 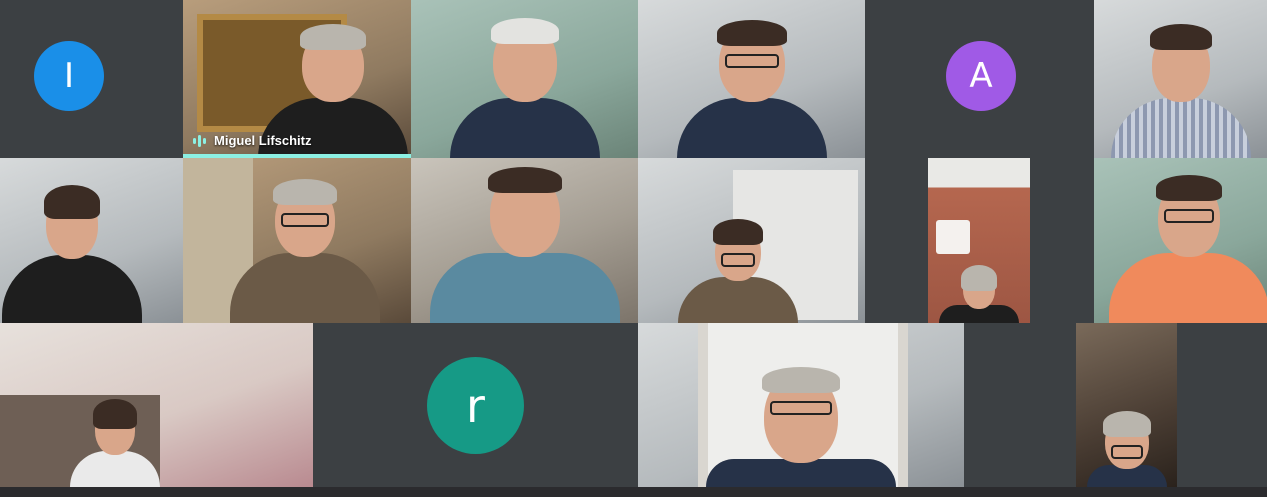 I want to click on avatar-i: I, so click(x=69, y=76).